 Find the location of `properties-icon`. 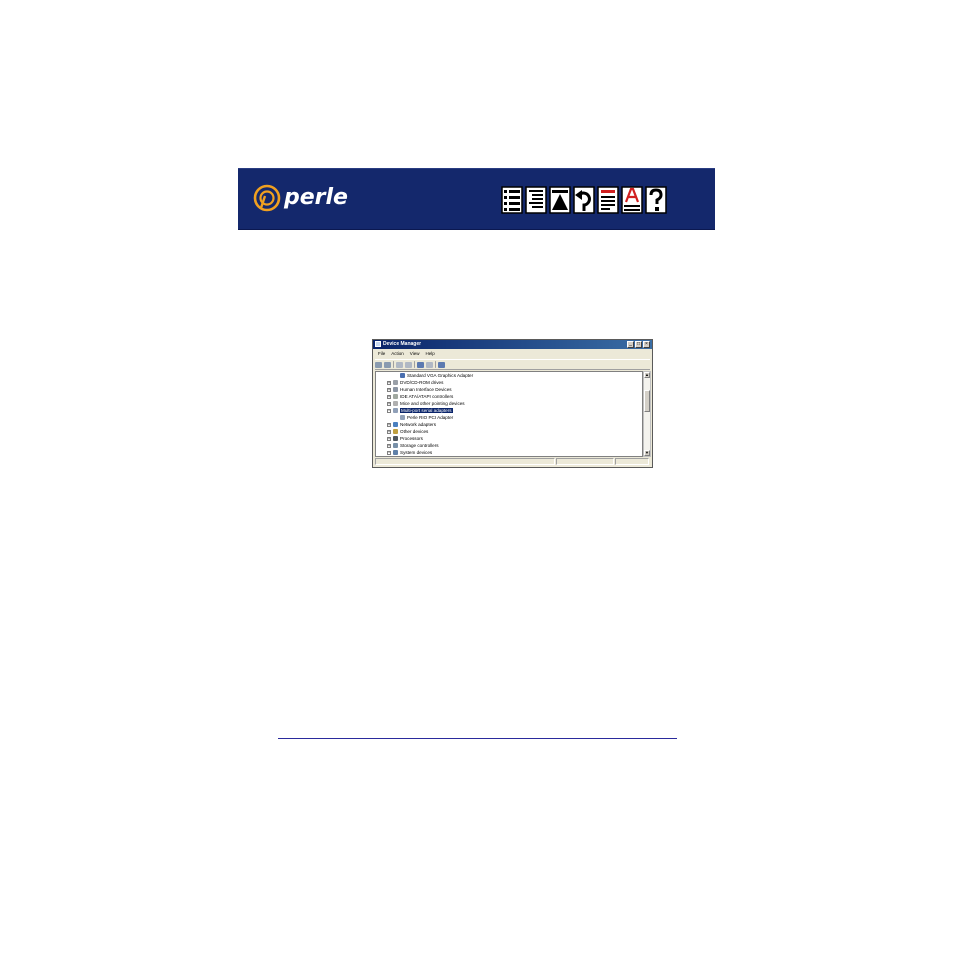

properties-icon is located at coordinates (408, 364).